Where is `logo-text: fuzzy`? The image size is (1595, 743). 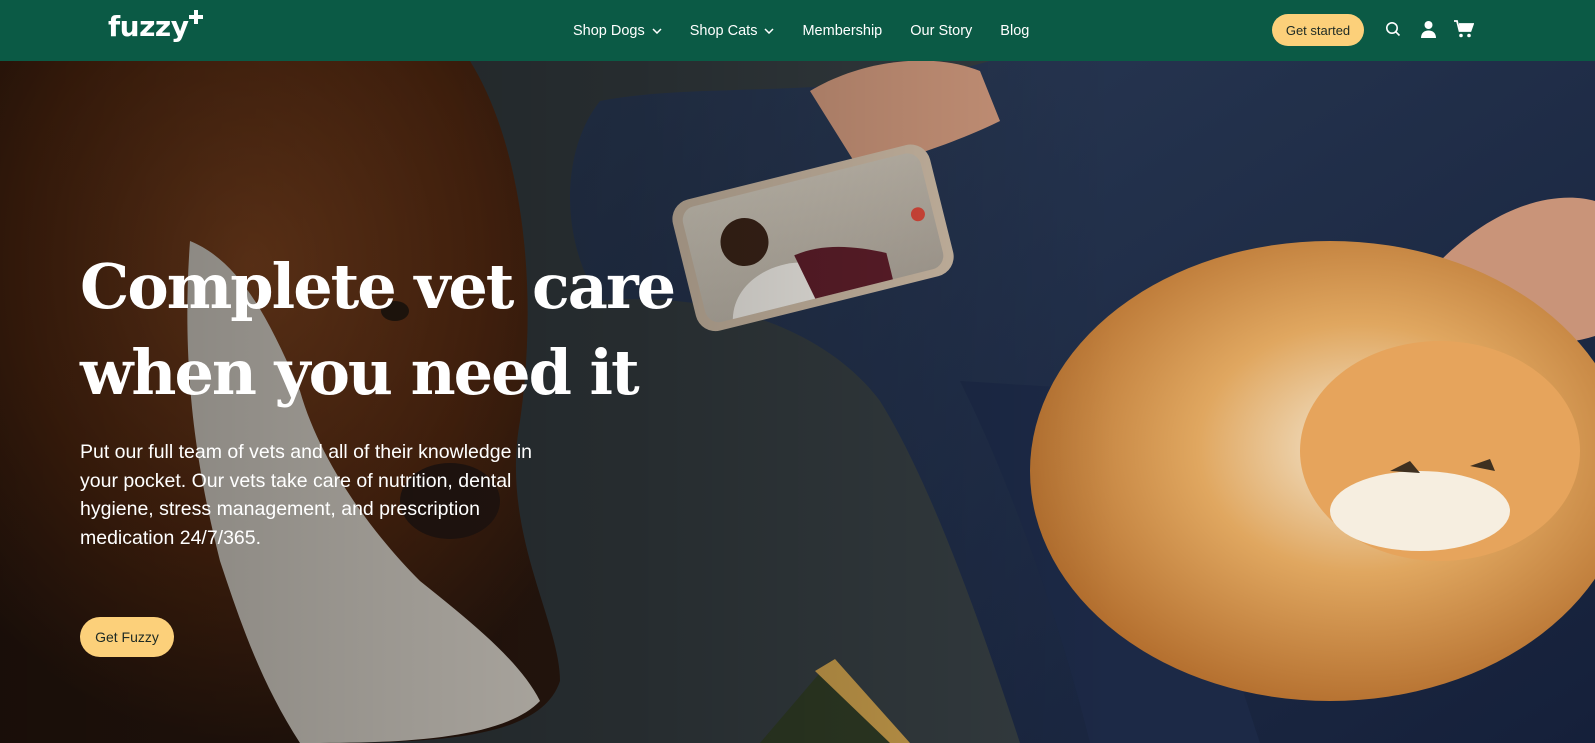 logo-text: fuzzy is located at coordinates (148, 26).